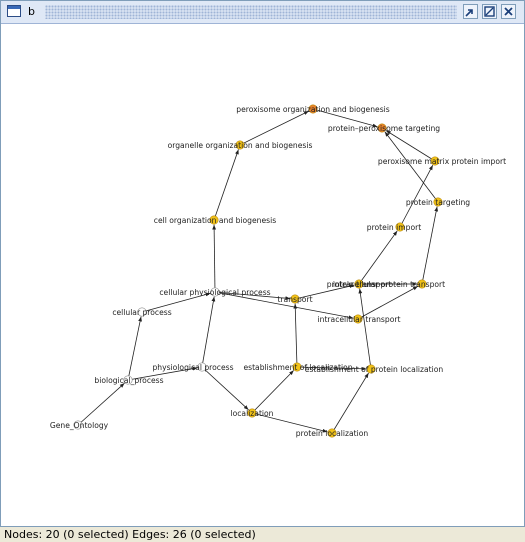 This screenshot has height=542, width=525. What do you see at coordinates (470, 11) in the screenshot?
I see `restore-icon` at bounding box center [470, 11].